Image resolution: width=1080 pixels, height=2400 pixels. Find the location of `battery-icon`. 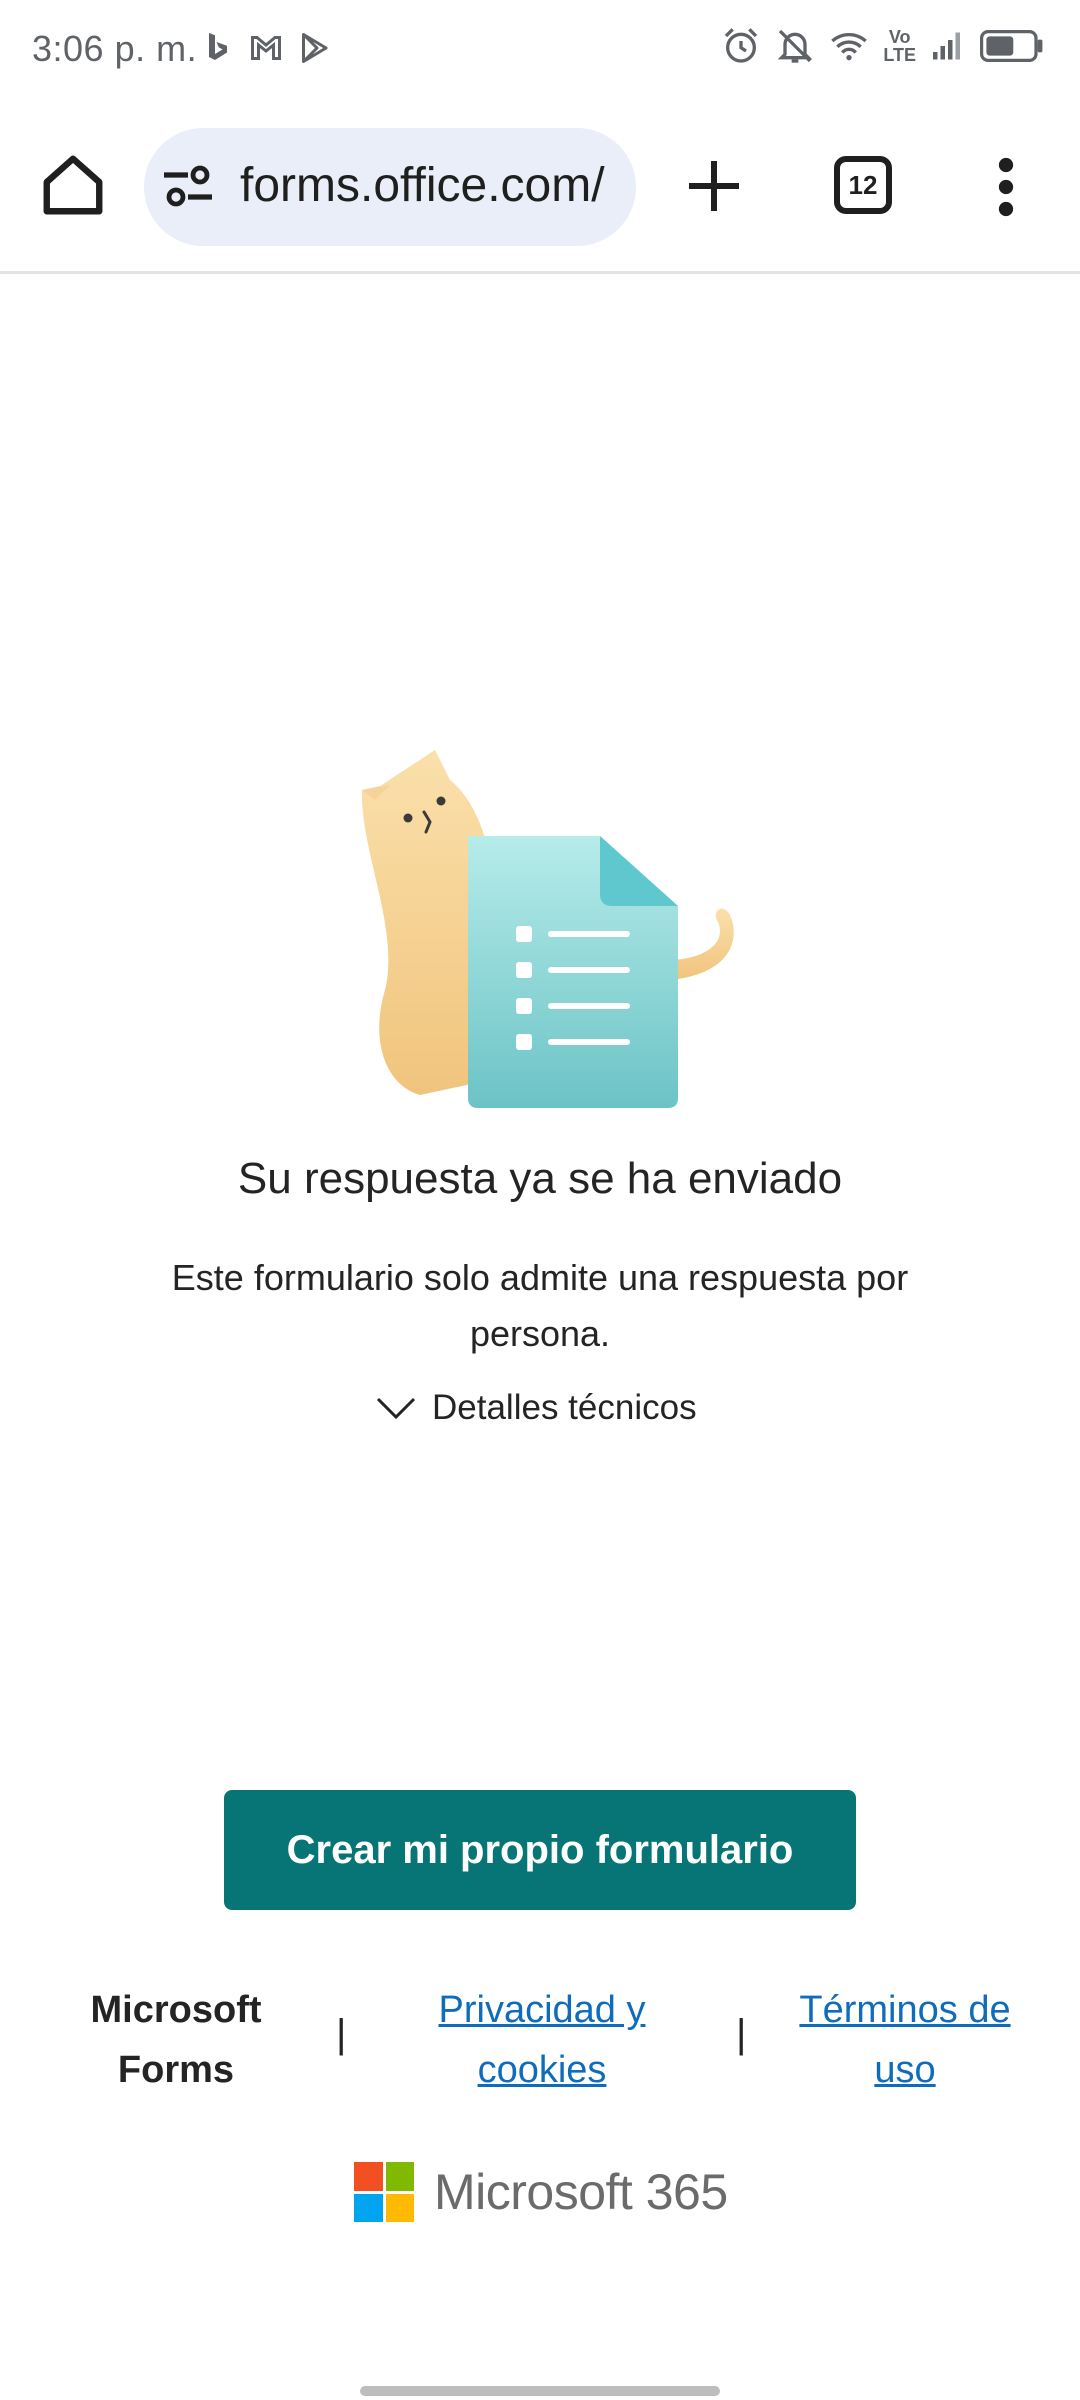

battery-icon is located at coordinates (1011, 46).